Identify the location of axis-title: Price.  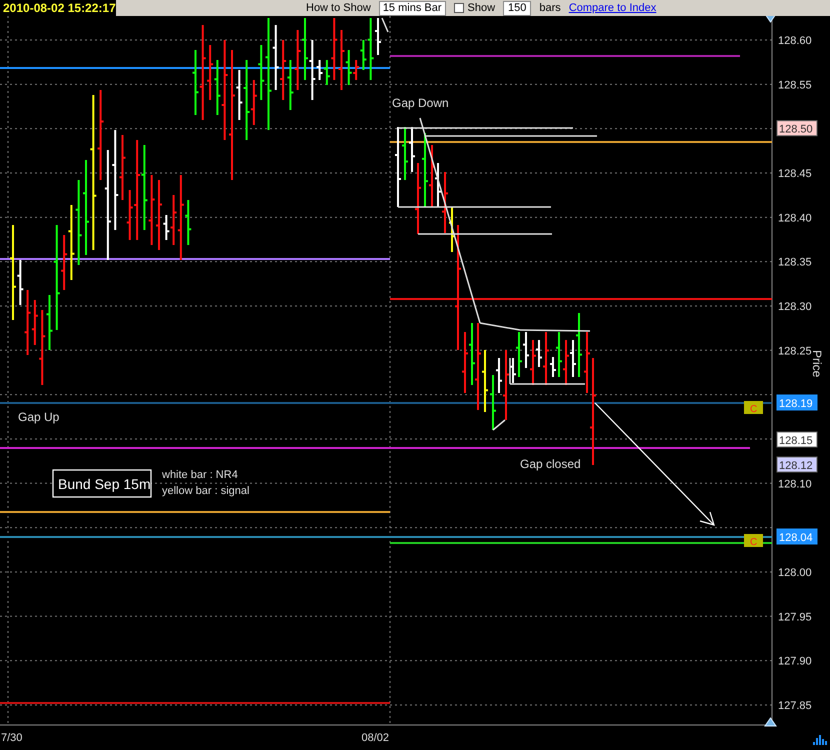
(817, 364).